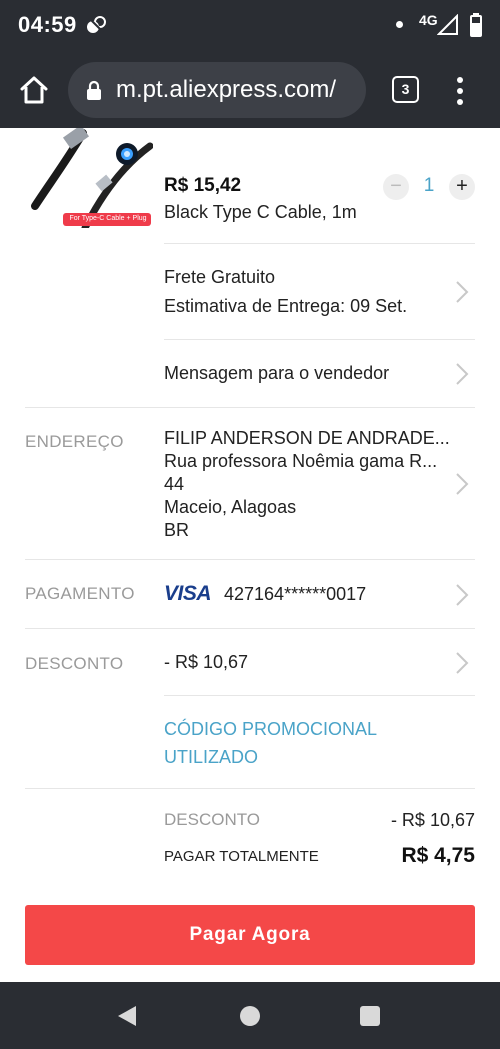 The height and width of the screenshot is (1049, 500). Describe the element at coordinates (447, 24) in the screenshot. I see `signal-icon` at that location.